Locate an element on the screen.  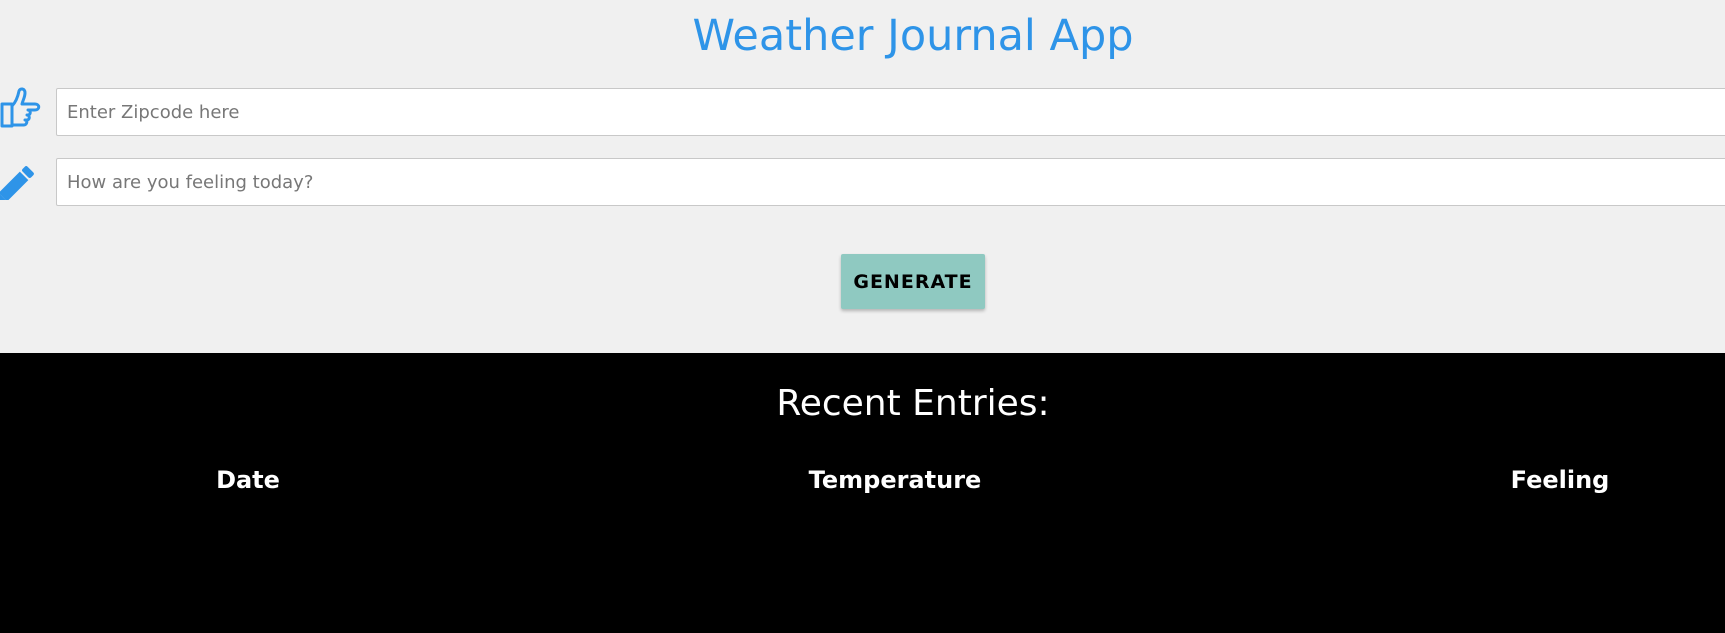
column-header-feeling: Feeling is located at coordinates (1560, 480).